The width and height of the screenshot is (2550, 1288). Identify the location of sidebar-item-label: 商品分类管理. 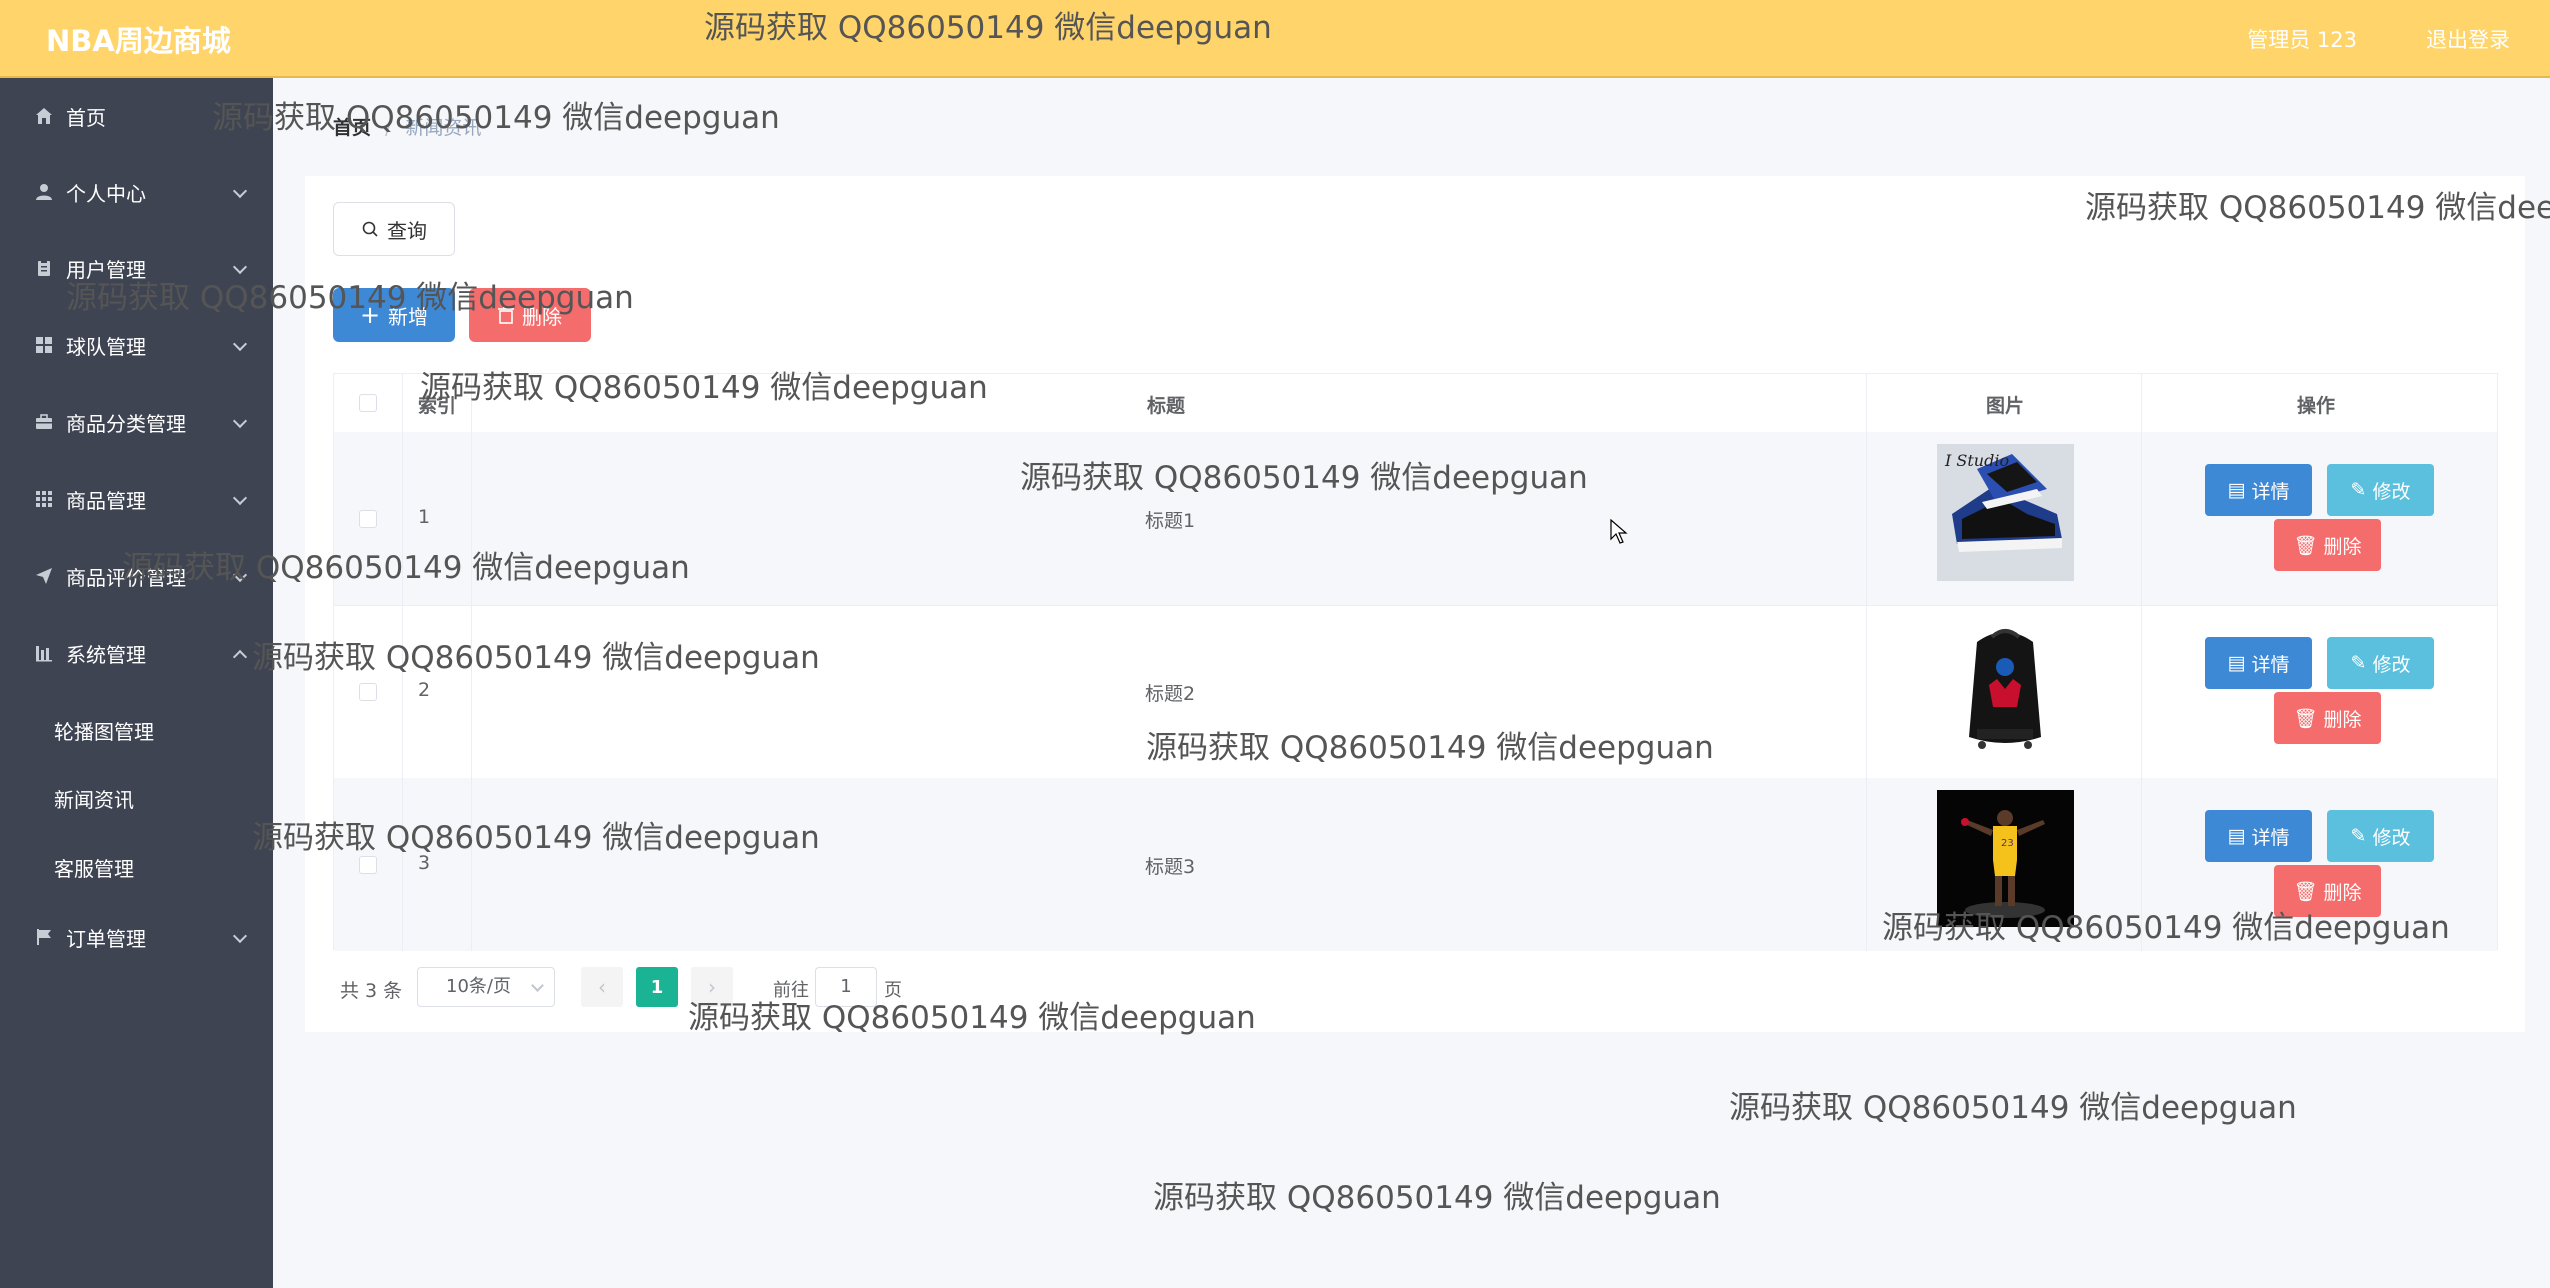
(126, 423).